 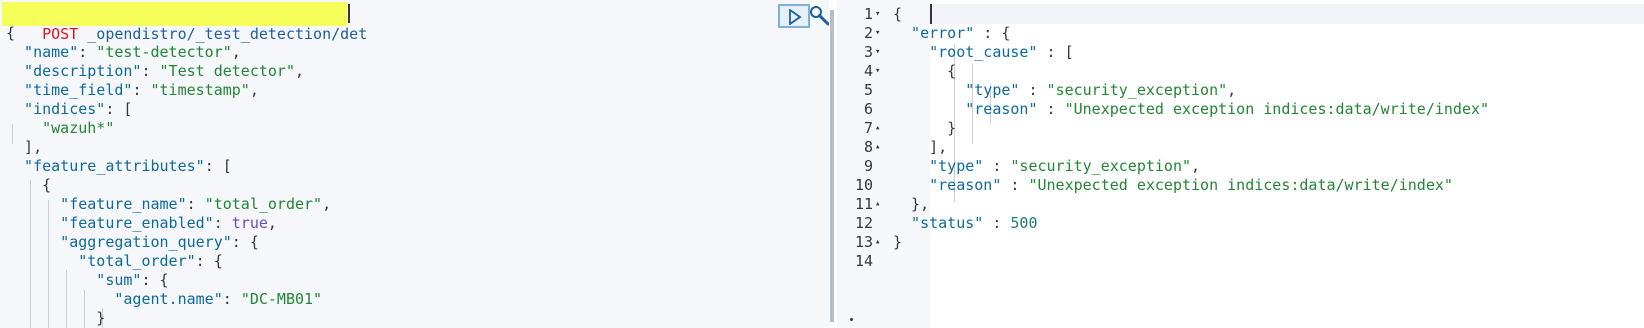 I want to click on pane-resizer, so click(x=833, y=164).